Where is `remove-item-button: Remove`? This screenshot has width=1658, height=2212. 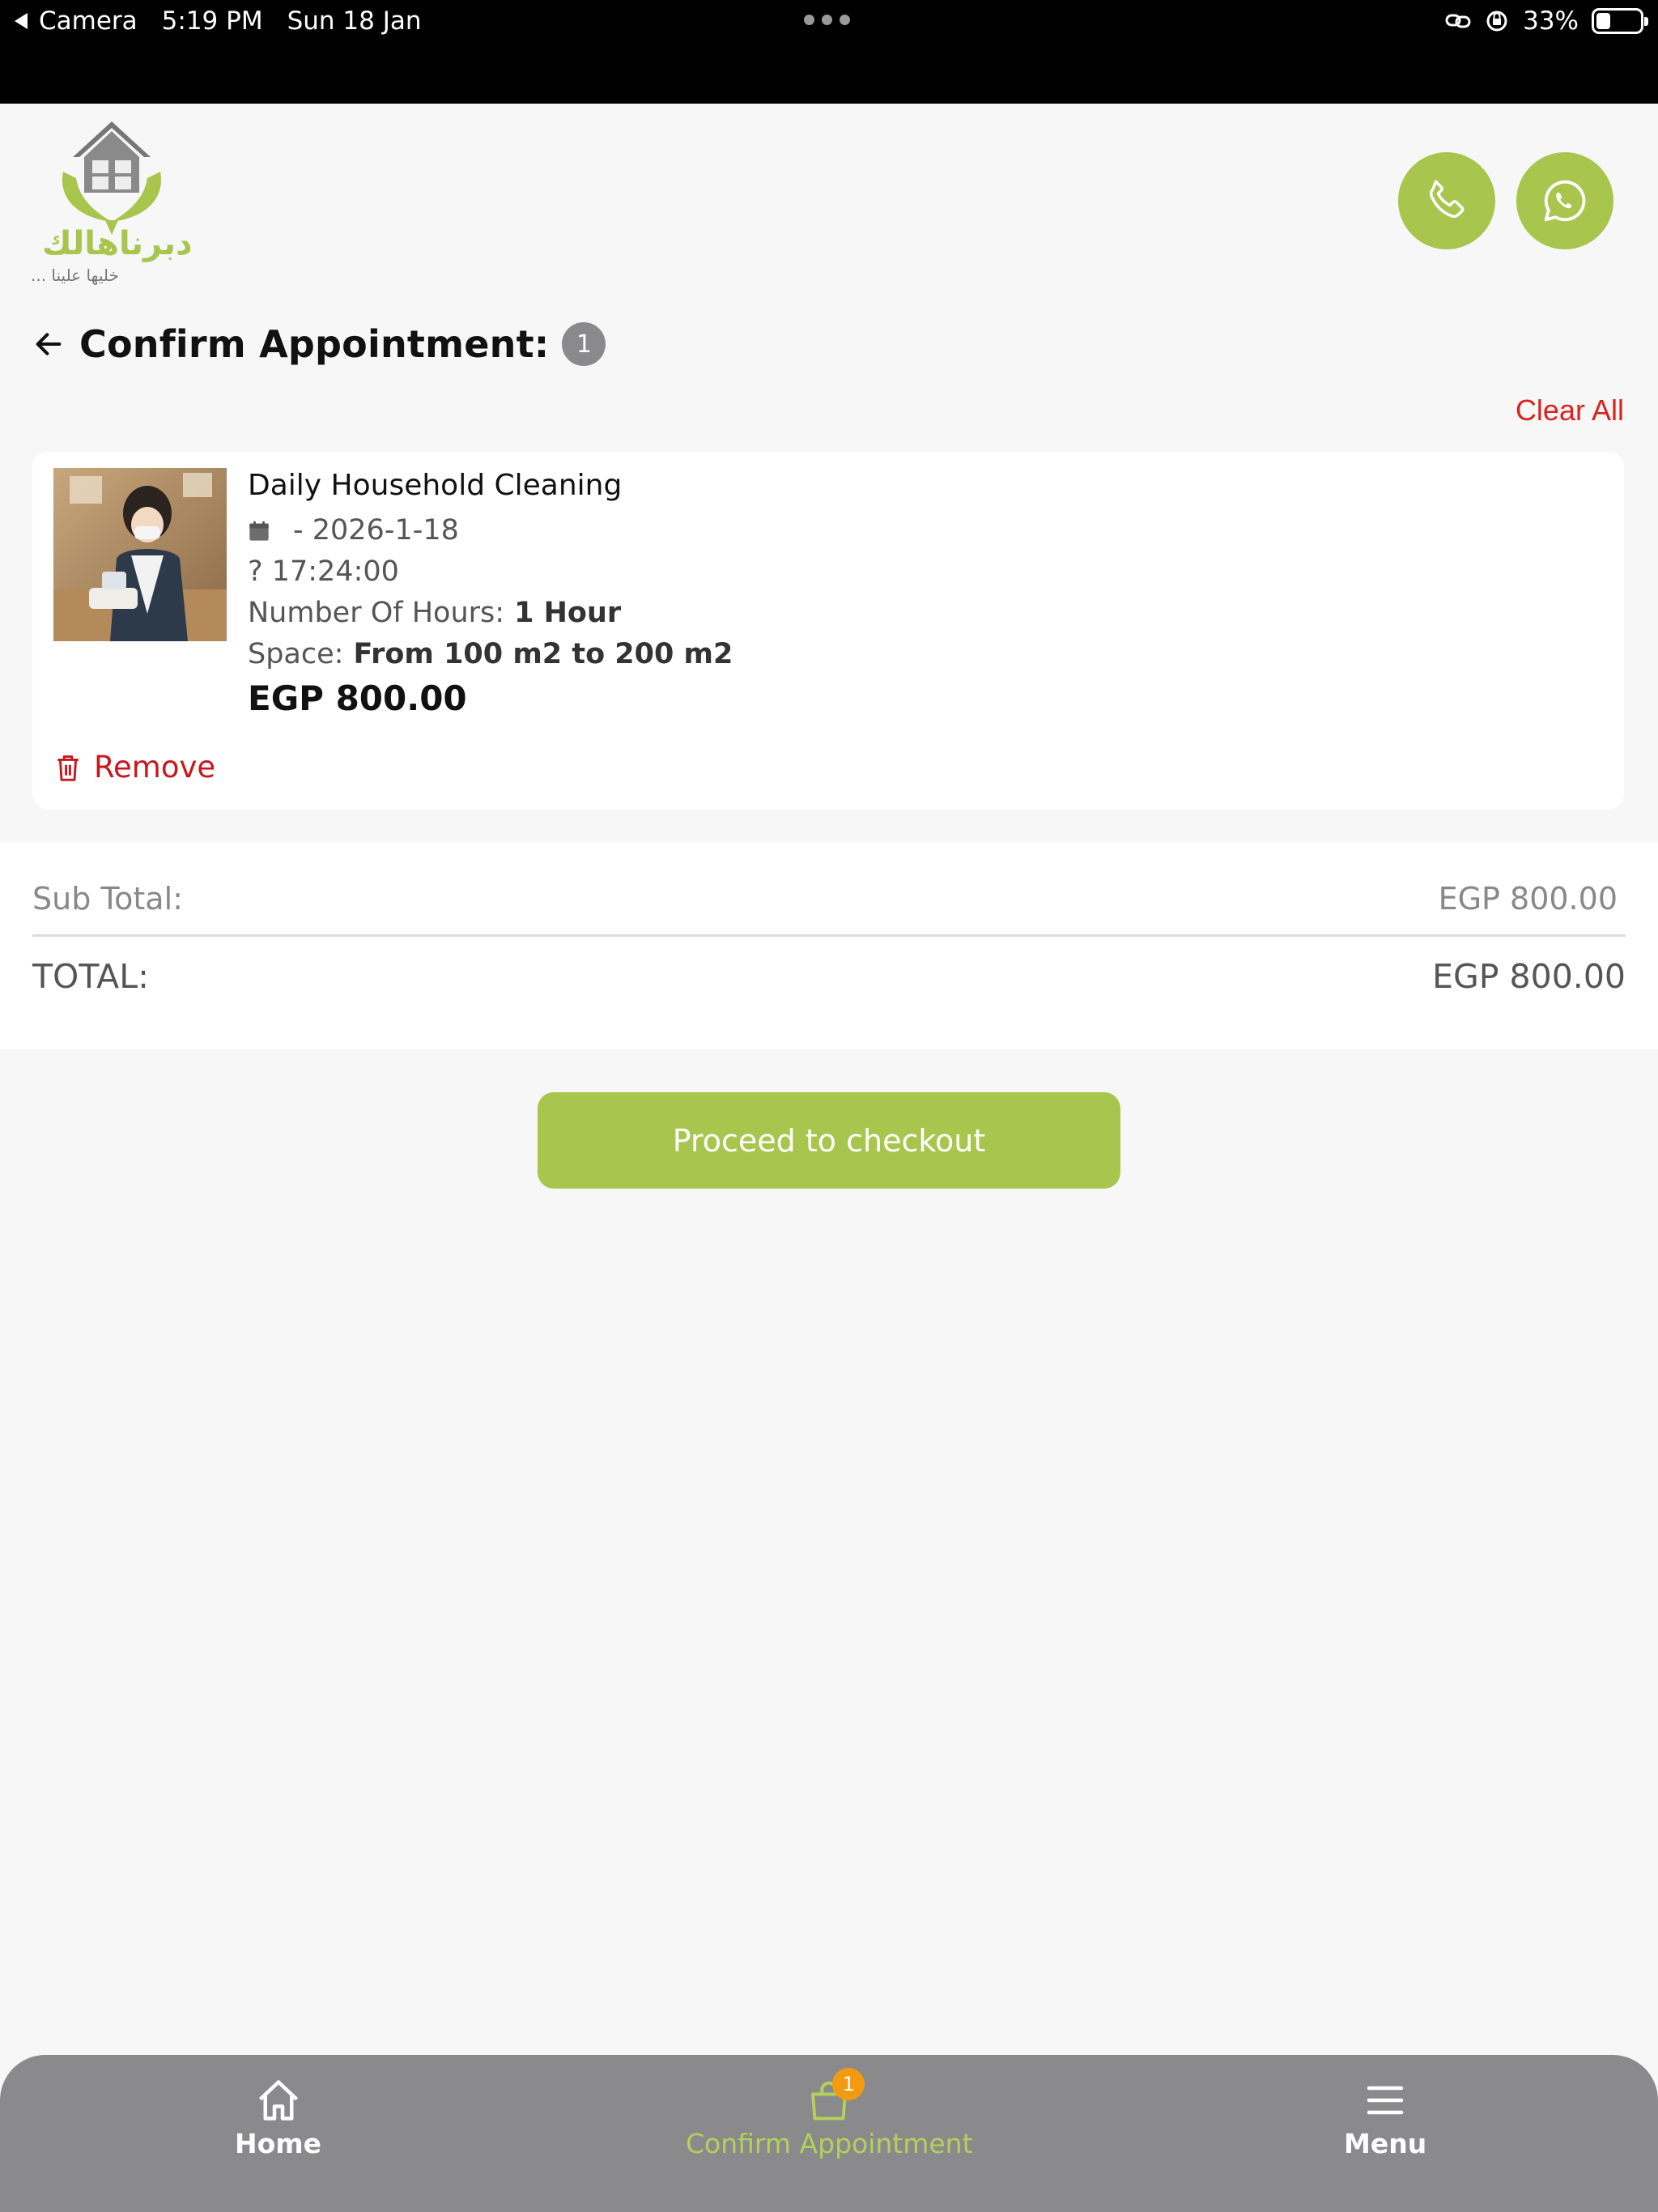 remove-item-button: Remove is located at coordinates (135, 768).